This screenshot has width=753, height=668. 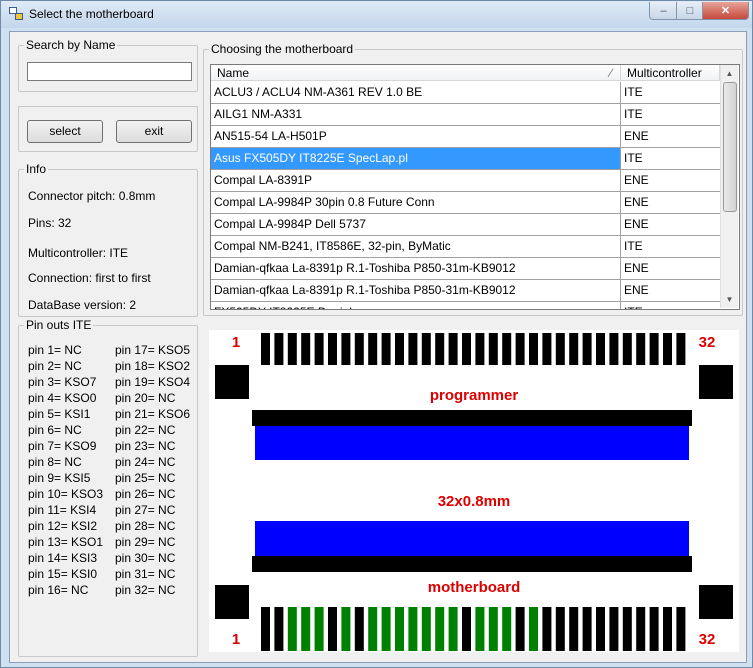 I want to click on search-legend: Search by Name, so click(x=71, y=45).